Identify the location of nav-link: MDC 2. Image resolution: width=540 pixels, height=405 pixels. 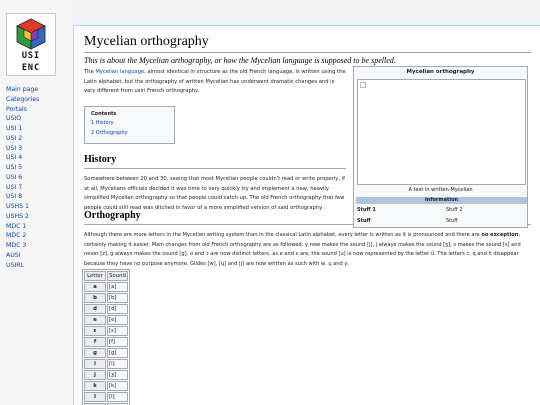
(16, 235).